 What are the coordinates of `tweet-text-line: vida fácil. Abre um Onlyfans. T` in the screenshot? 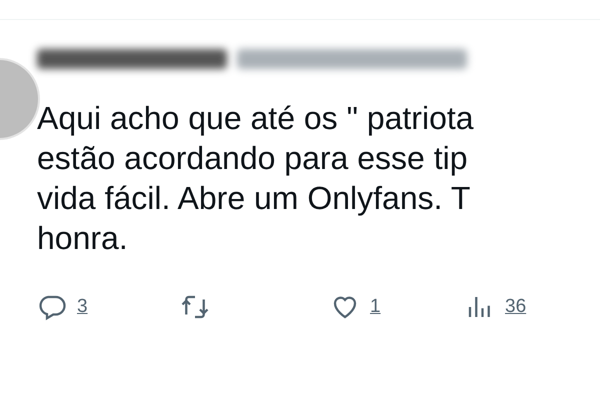 It's located at (254, 198).